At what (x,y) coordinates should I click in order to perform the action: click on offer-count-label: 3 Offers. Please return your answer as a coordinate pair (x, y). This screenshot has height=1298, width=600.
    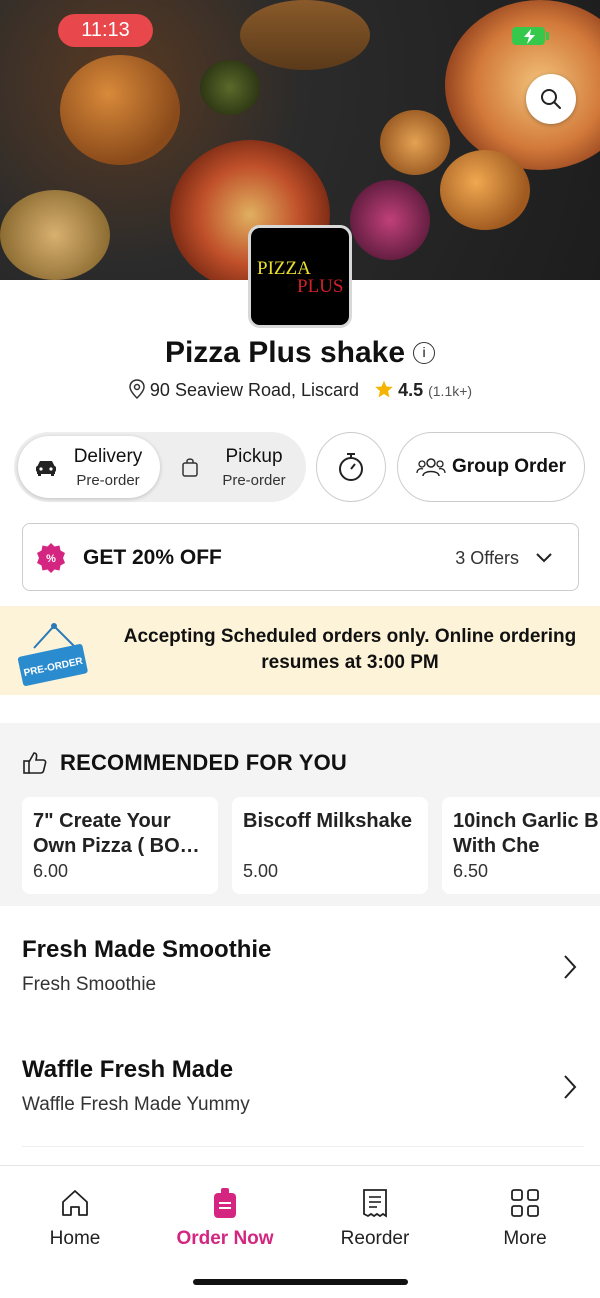
    Looking at the image, I should click on (487, 558).